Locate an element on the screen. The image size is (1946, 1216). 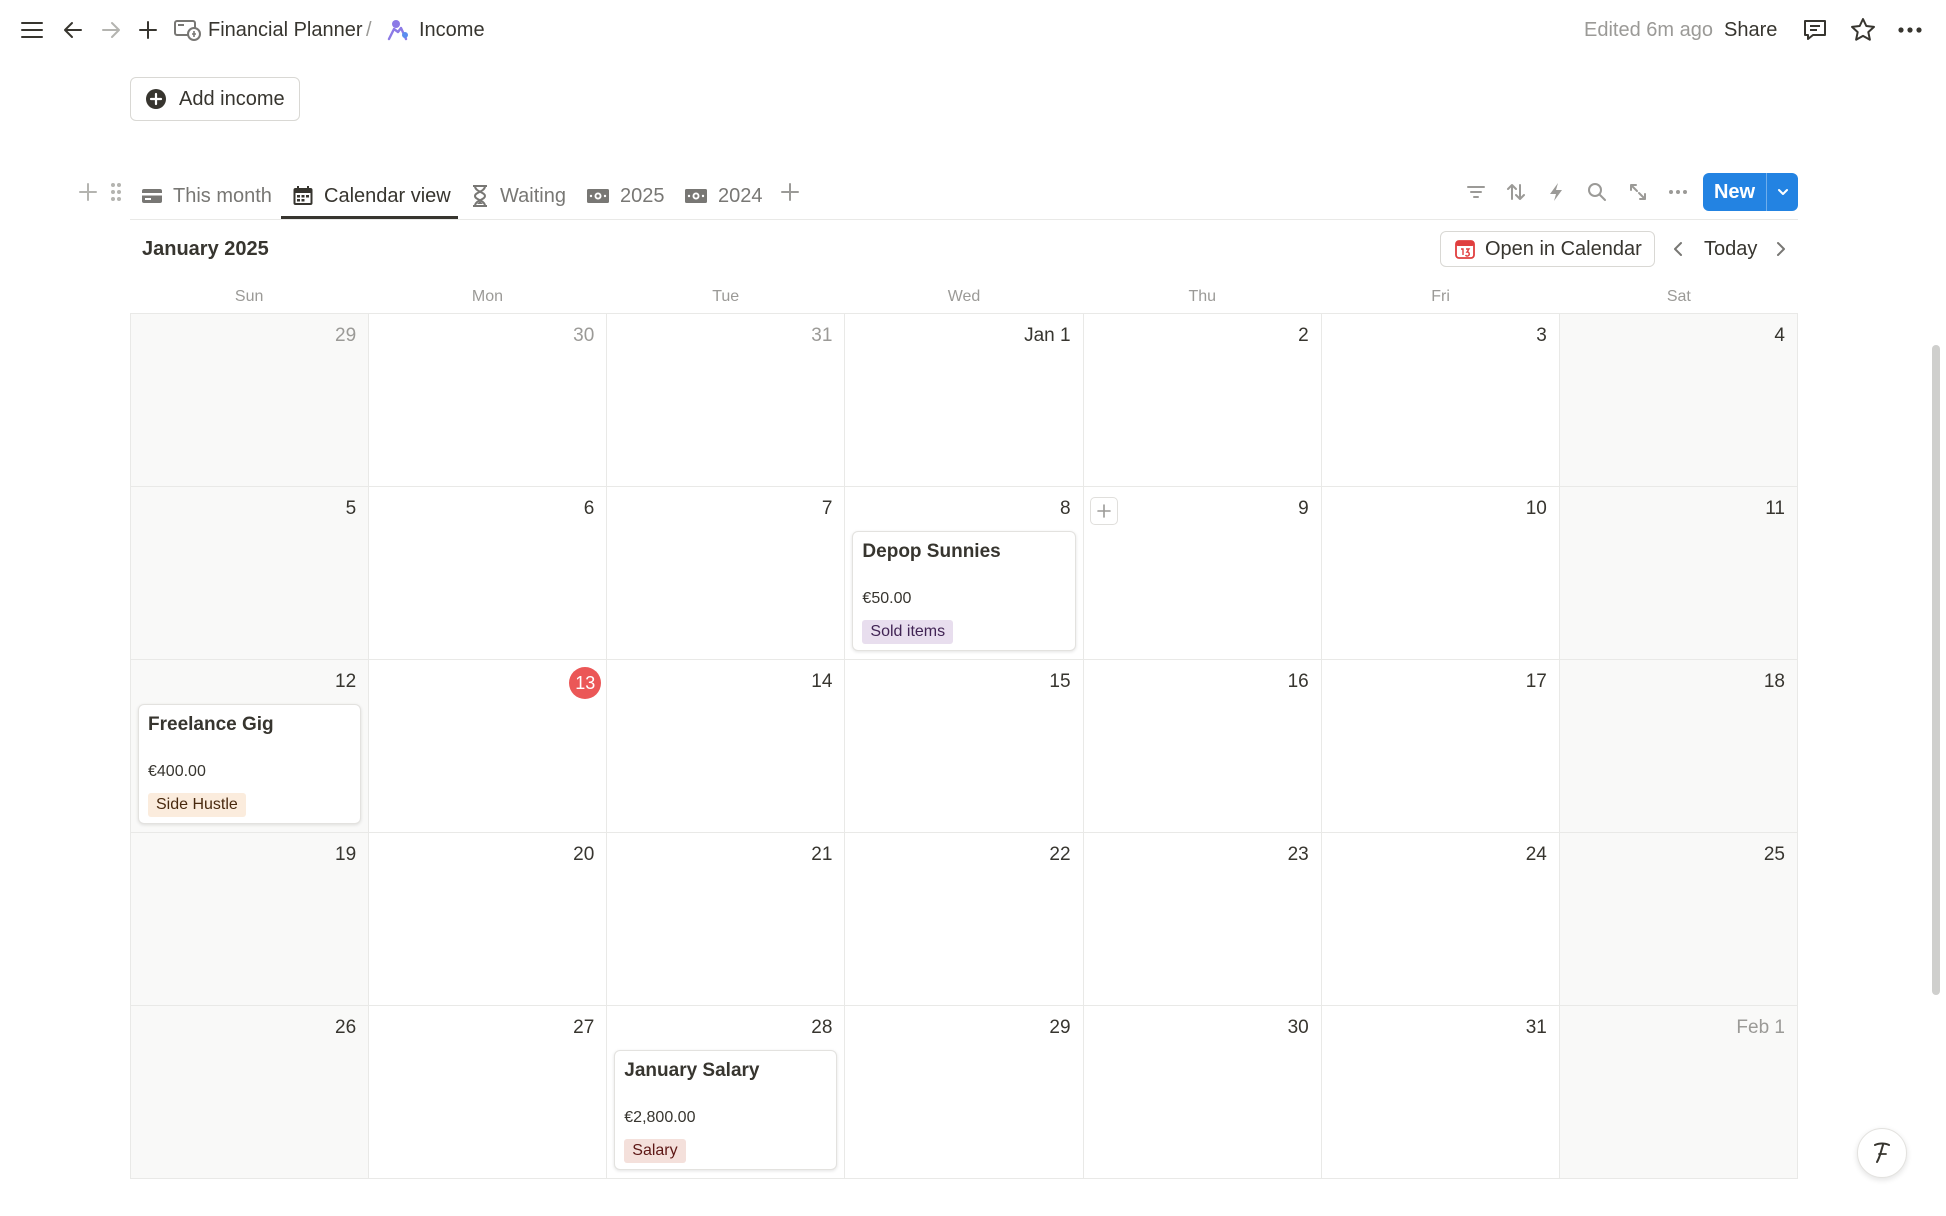
day-number: 29 is located at coordinates (1060, 1027).